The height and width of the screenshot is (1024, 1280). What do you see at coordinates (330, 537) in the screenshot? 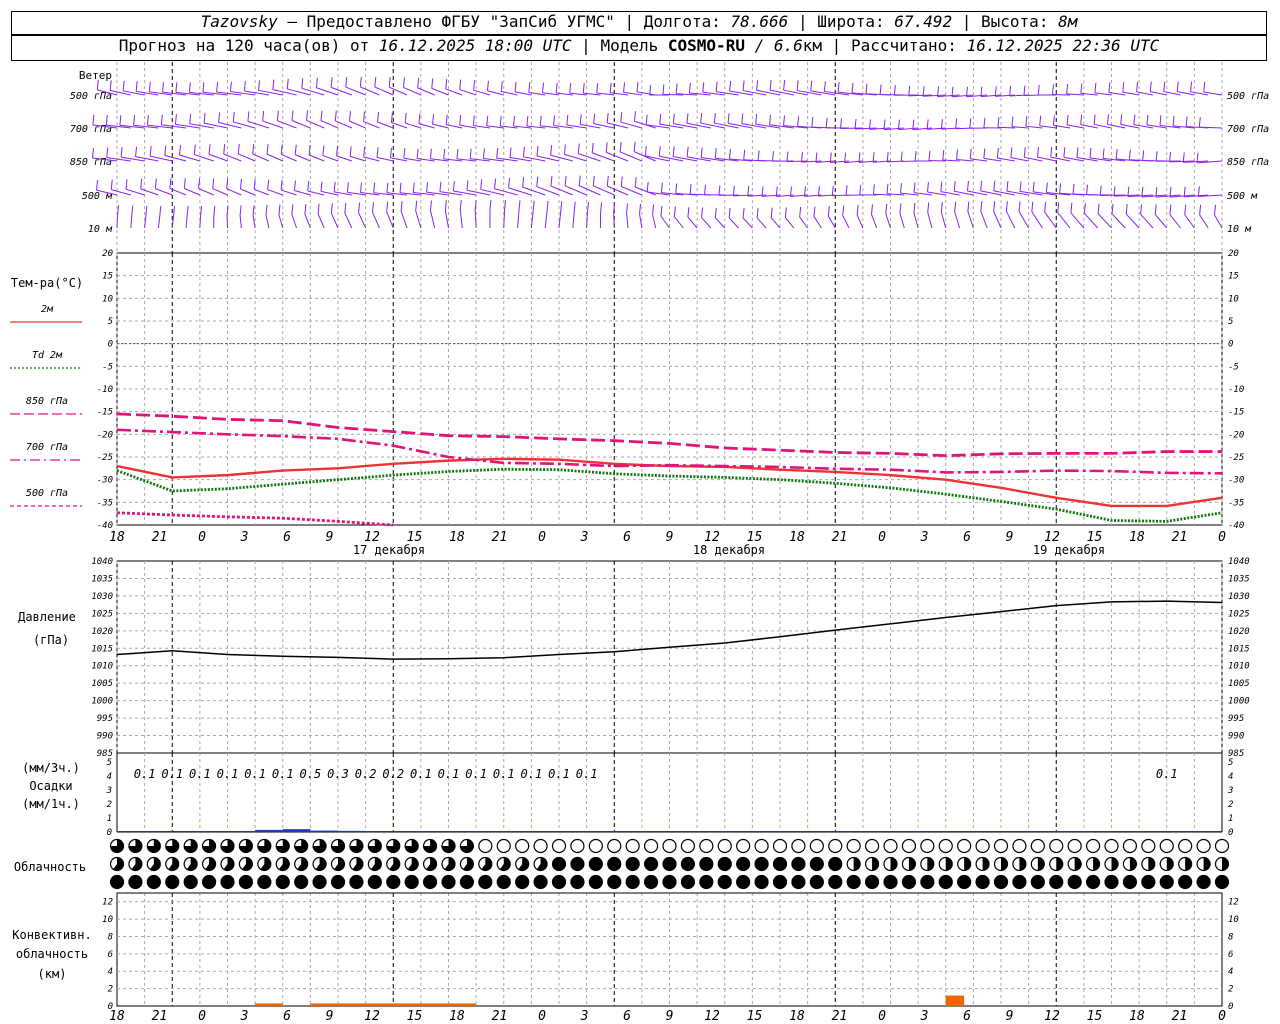
I see `hour-label: 9` at bounding box center [330, 537].